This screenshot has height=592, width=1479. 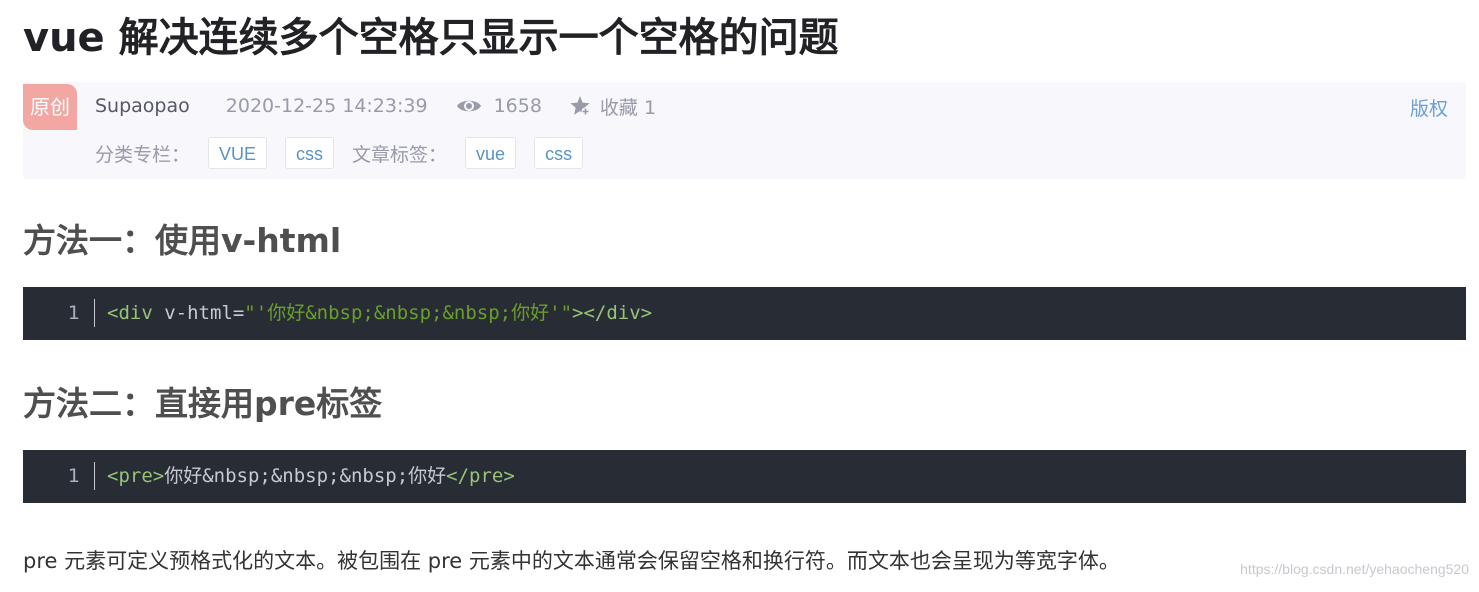 What do you see at coordinates (561, 313) in the screenshot?
I see `code-string-quote: '"` at bounding box center [561, 313].